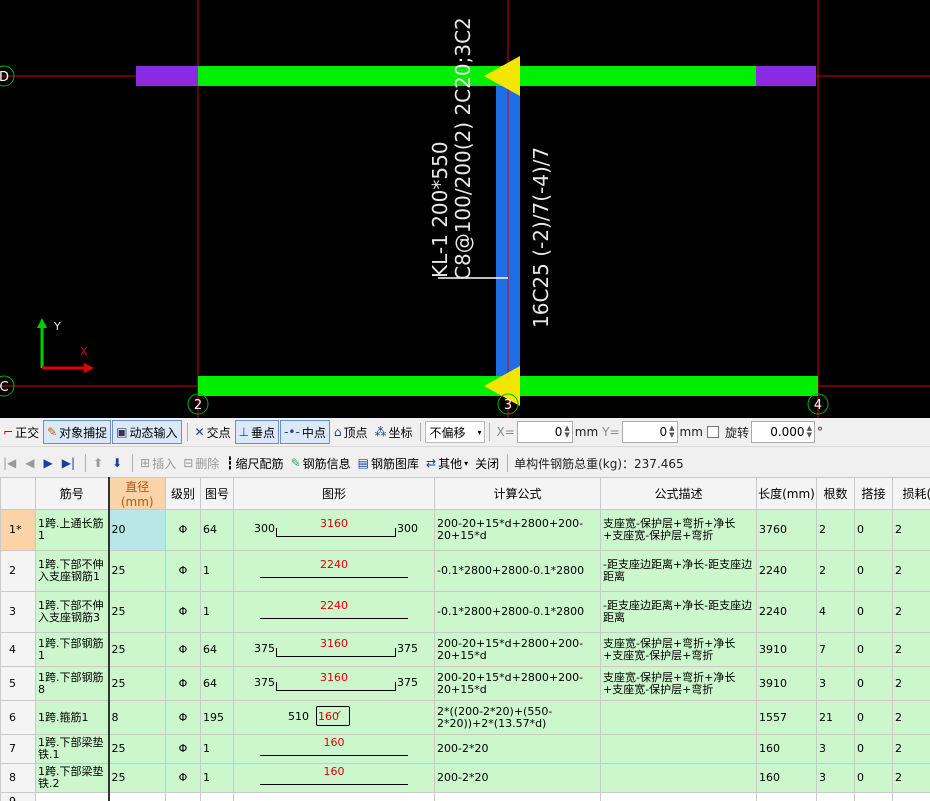  I want to click on row-number-cell: 5, so click(18, 683).